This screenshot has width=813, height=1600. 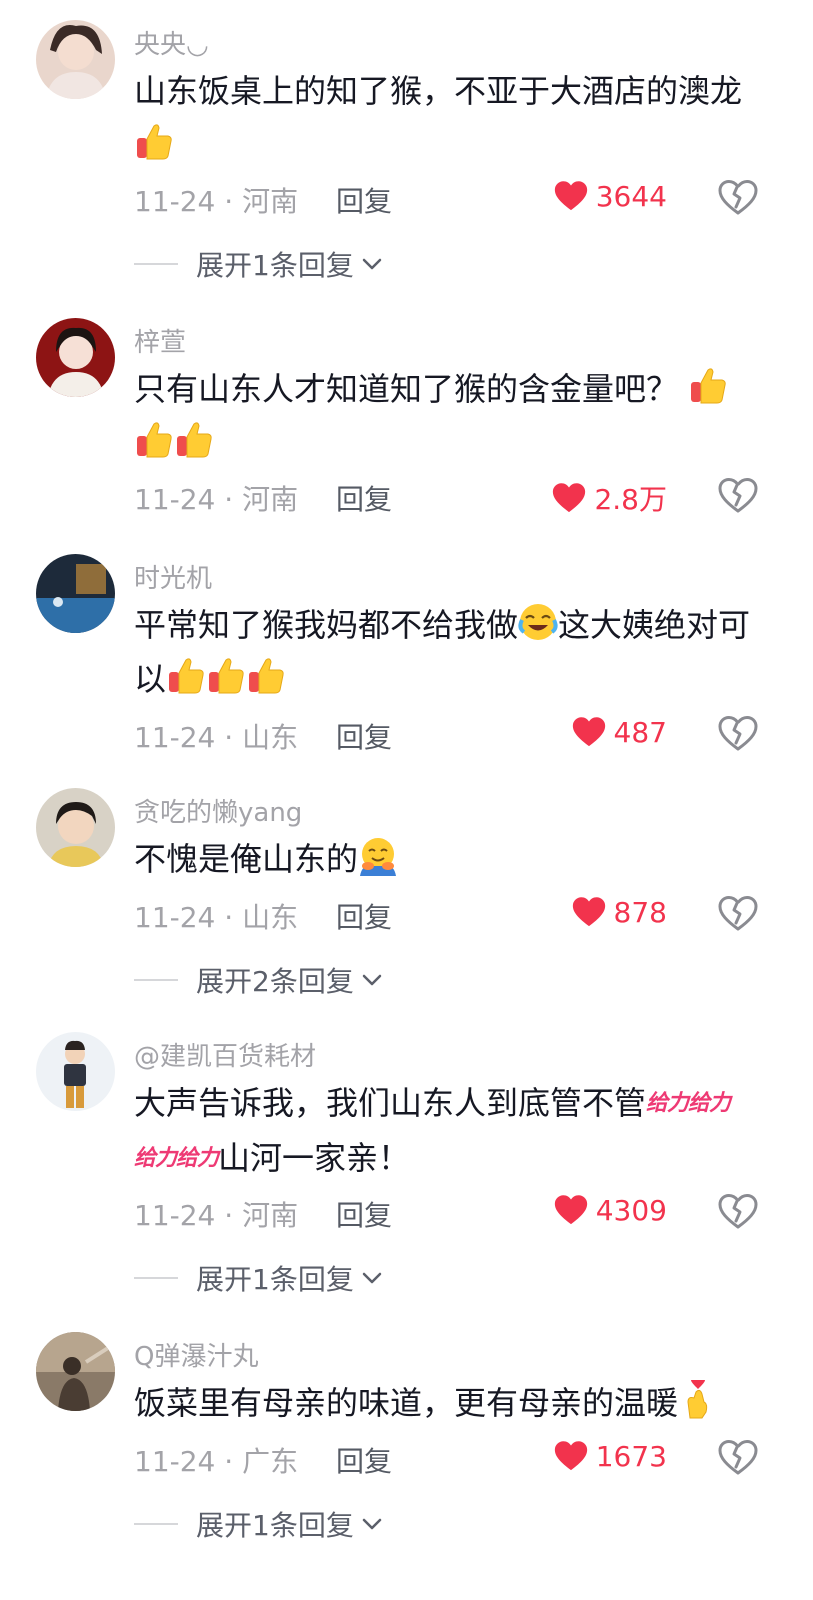 What do you see at coordinates (314, 1158) in the screenshot?
I see `comment-text-part: 山河一家亲！` at bounding box center [314, 1158].